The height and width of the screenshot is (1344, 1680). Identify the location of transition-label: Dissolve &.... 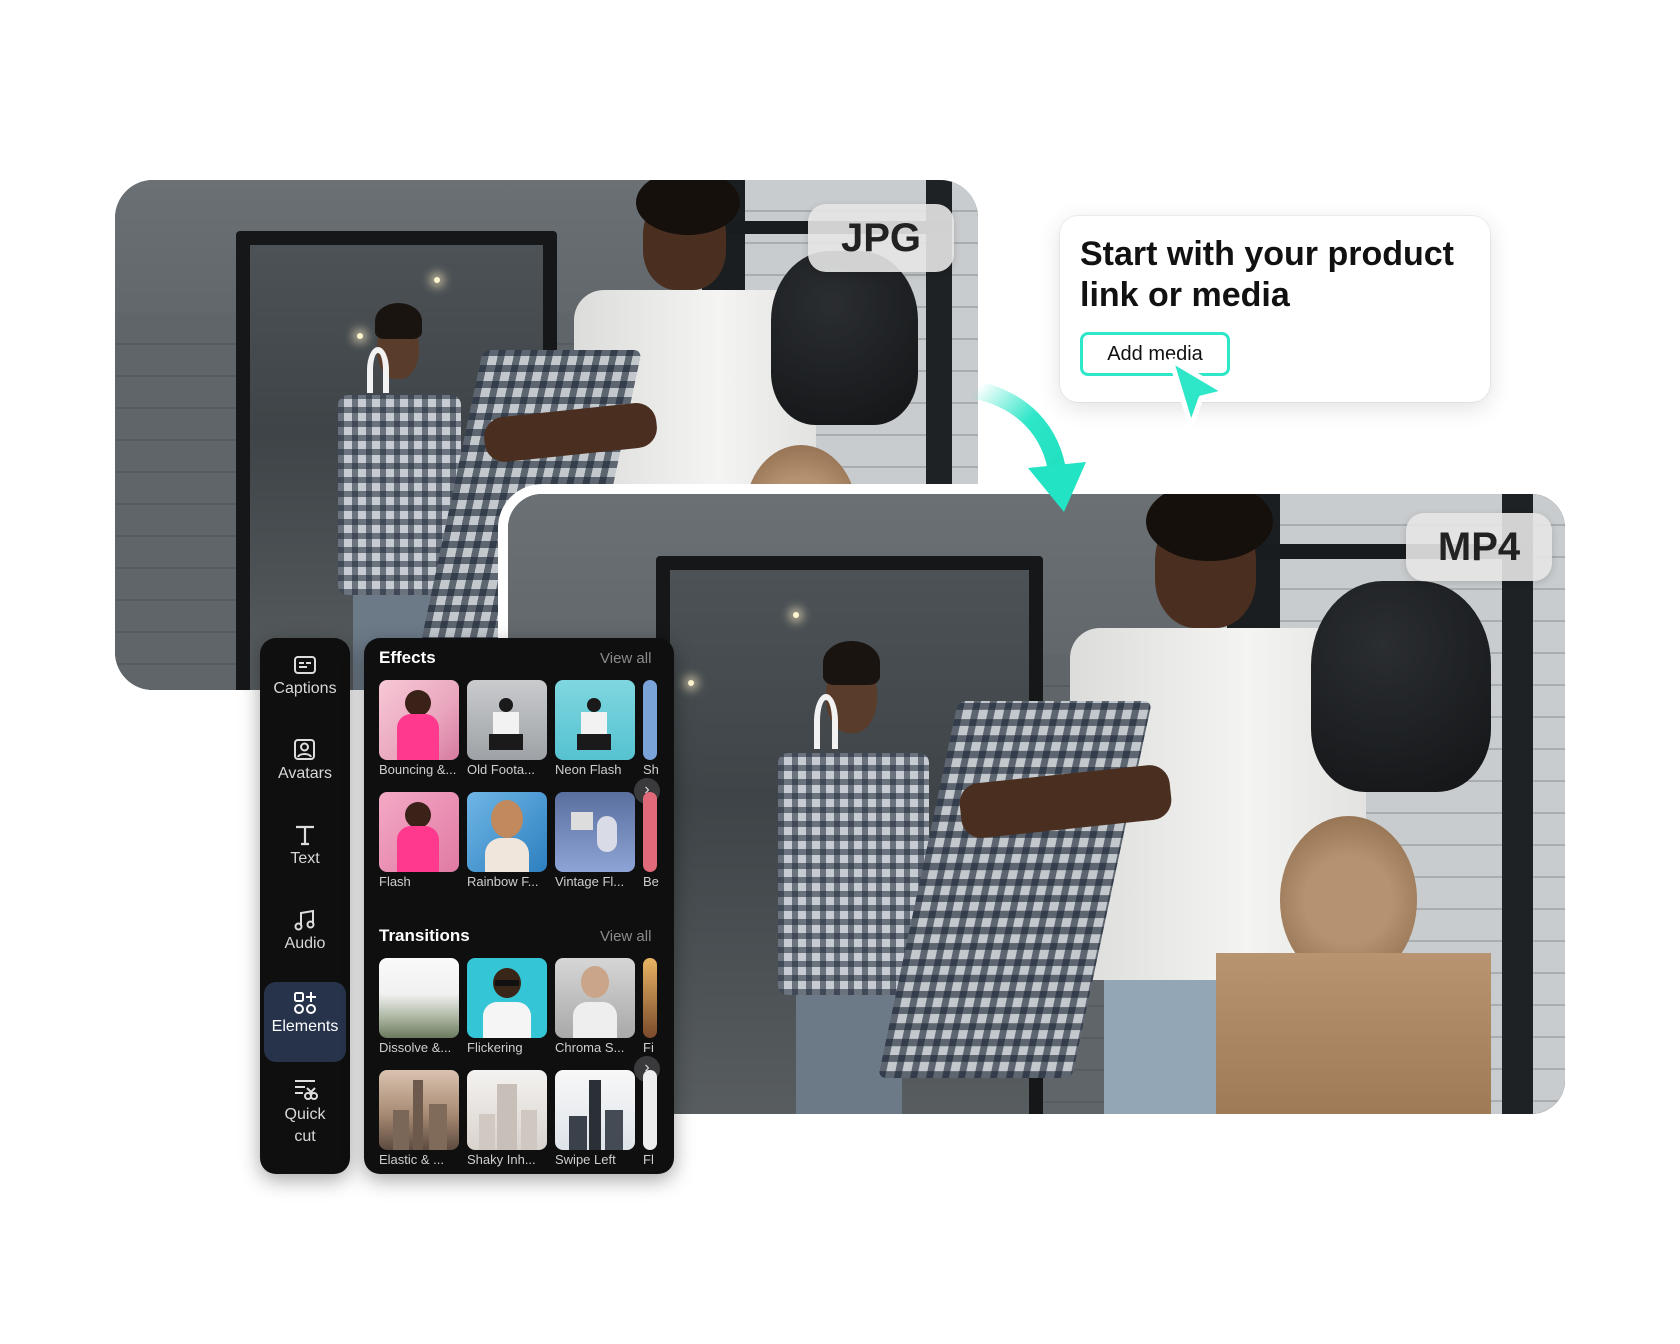
(415, 1047).